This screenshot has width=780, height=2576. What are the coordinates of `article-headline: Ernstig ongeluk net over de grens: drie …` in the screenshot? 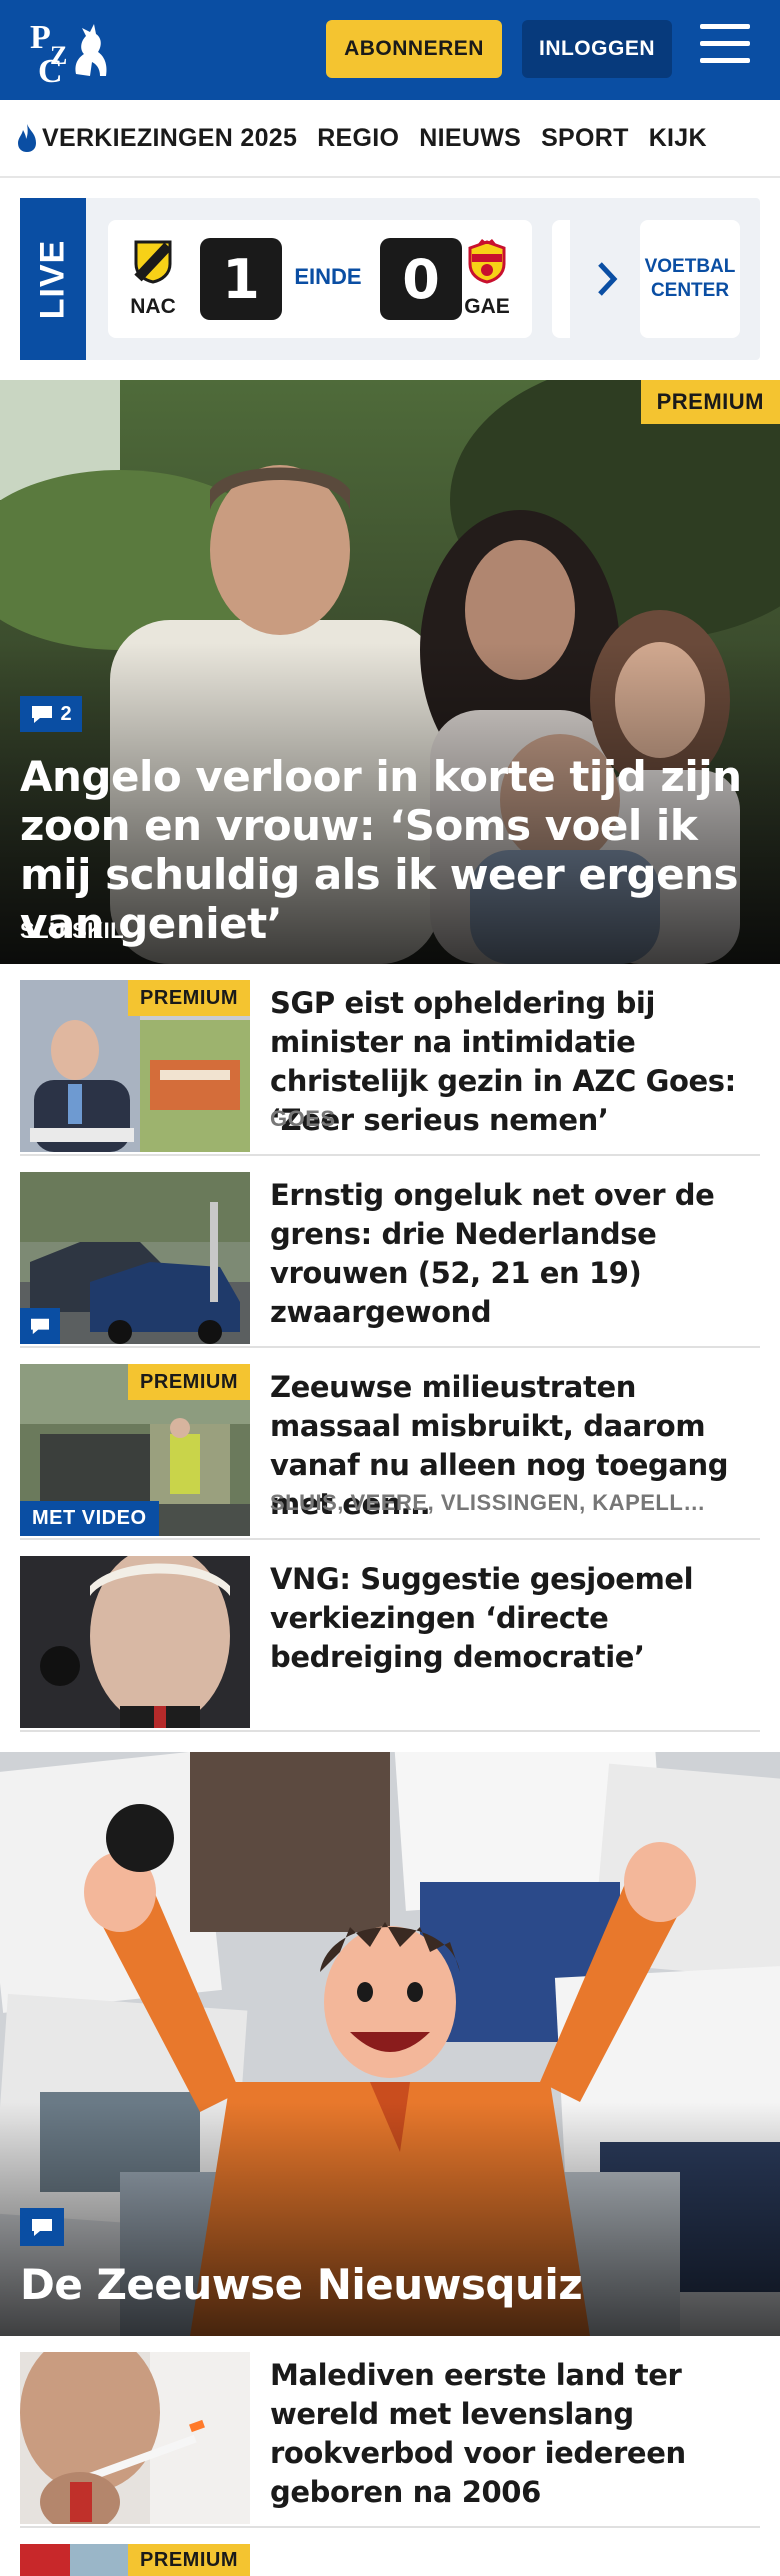 It's located at (515, 1254).